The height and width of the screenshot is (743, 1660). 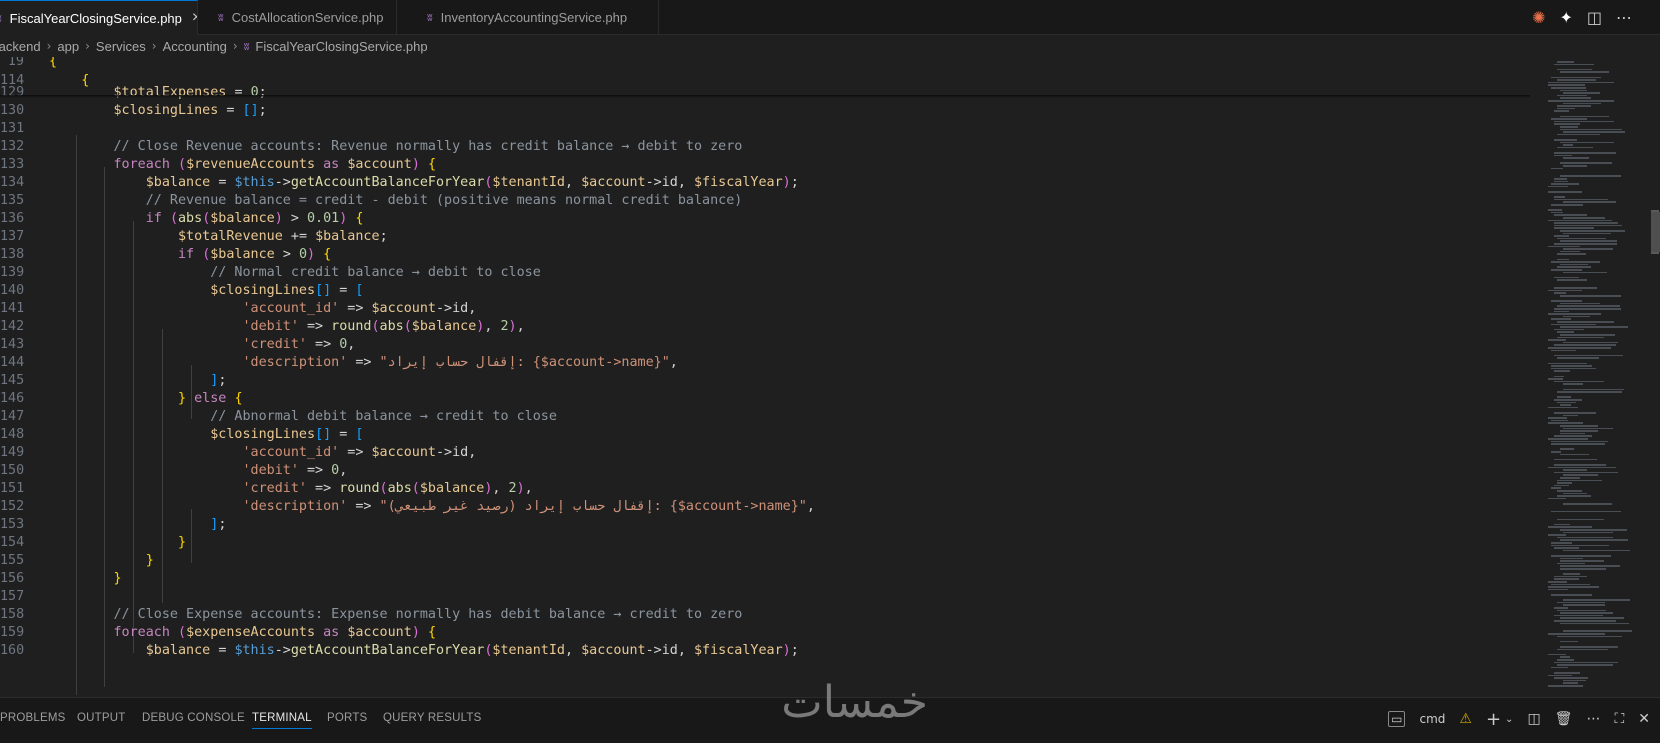 What do you see at coordinates (1493, 719) in the screenshot?
I see `new-terminal-icon: +` at bounding box center [1493, 719].